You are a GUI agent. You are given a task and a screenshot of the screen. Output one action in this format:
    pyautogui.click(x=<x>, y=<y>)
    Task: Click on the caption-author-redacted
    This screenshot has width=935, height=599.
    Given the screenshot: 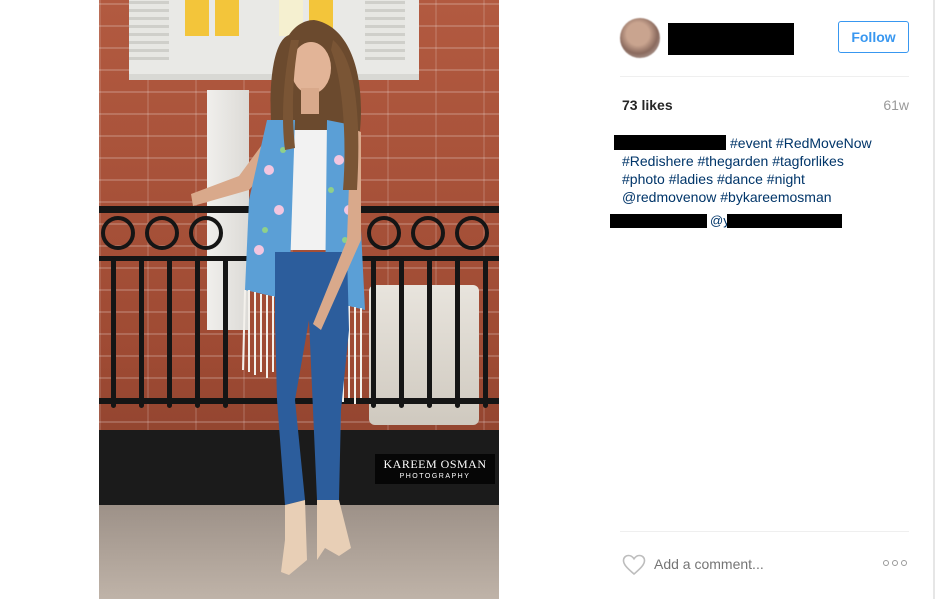 What is the action you would take?
    pyautogui.click(x=670, y=142)
    